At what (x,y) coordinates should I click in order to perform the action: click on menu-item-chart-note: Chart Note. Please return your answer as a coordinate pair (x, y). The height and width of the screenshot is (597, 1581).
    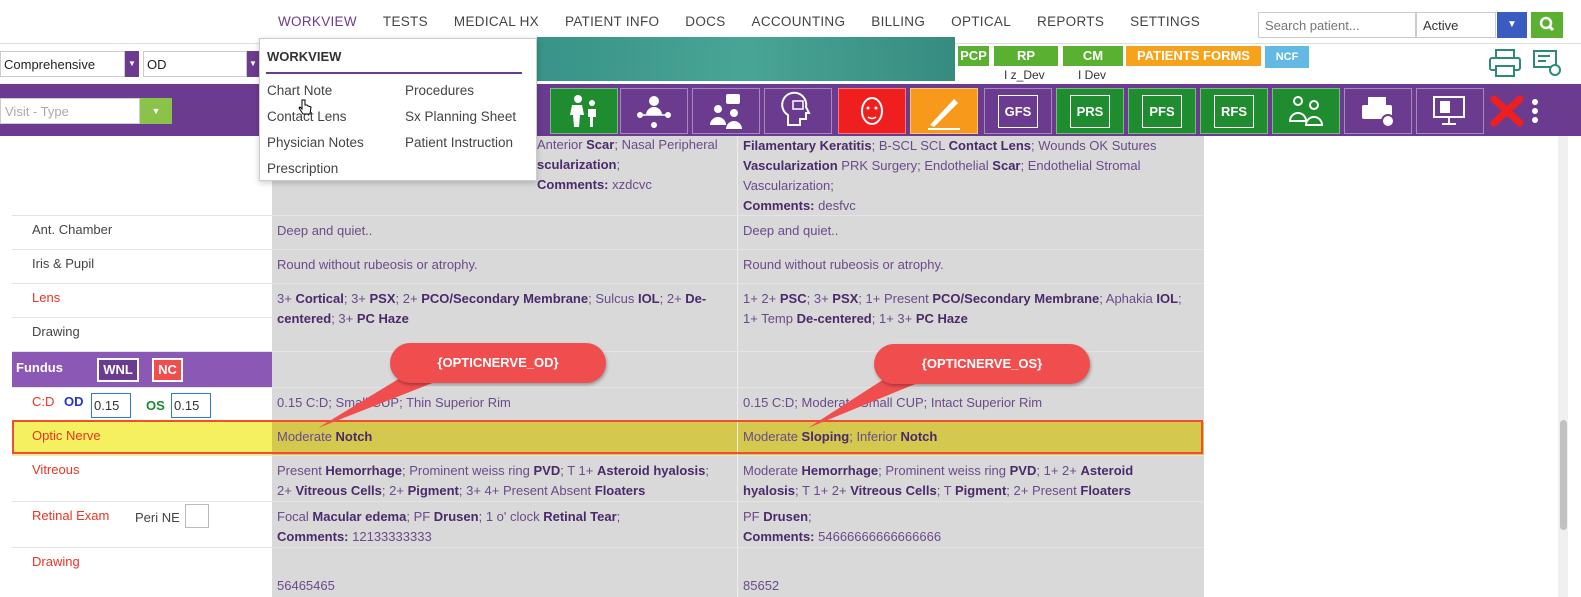
    Looking at the image, I should click on (299, 90).